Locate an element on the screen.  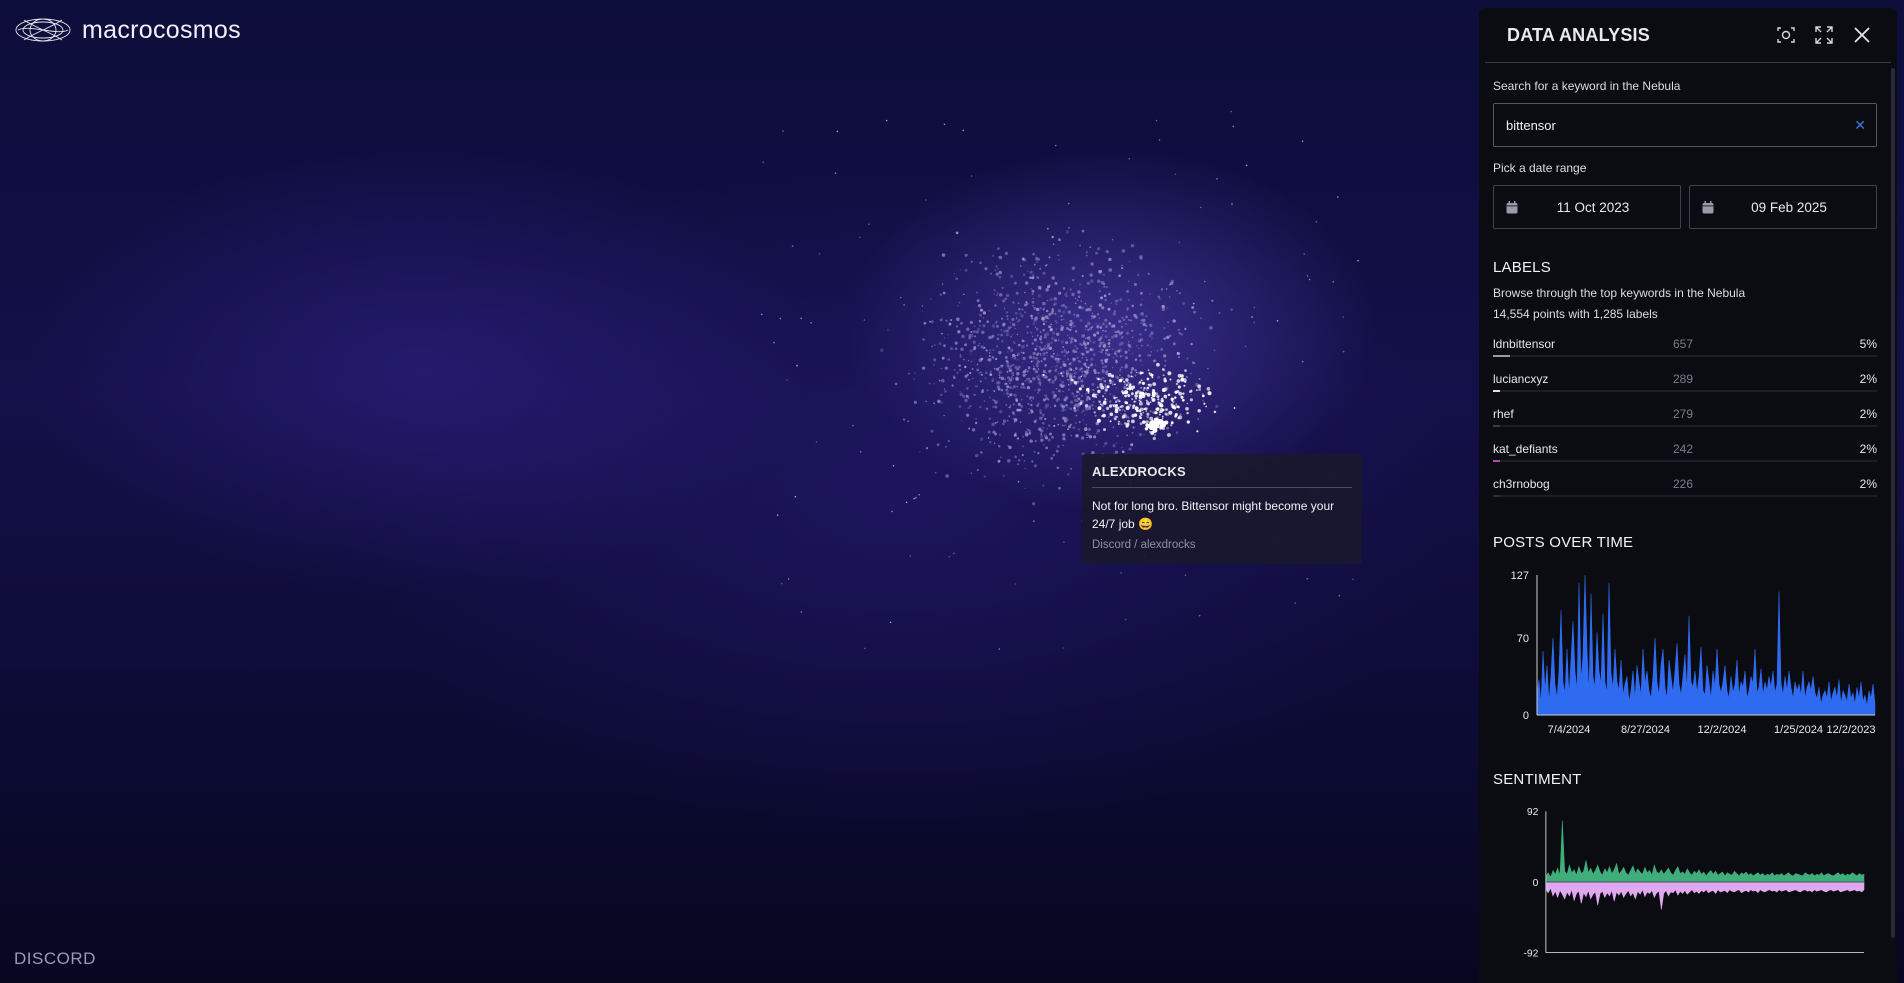
search-label: Search for a keyword in the Nebula is located at coordinates (1587, 86).